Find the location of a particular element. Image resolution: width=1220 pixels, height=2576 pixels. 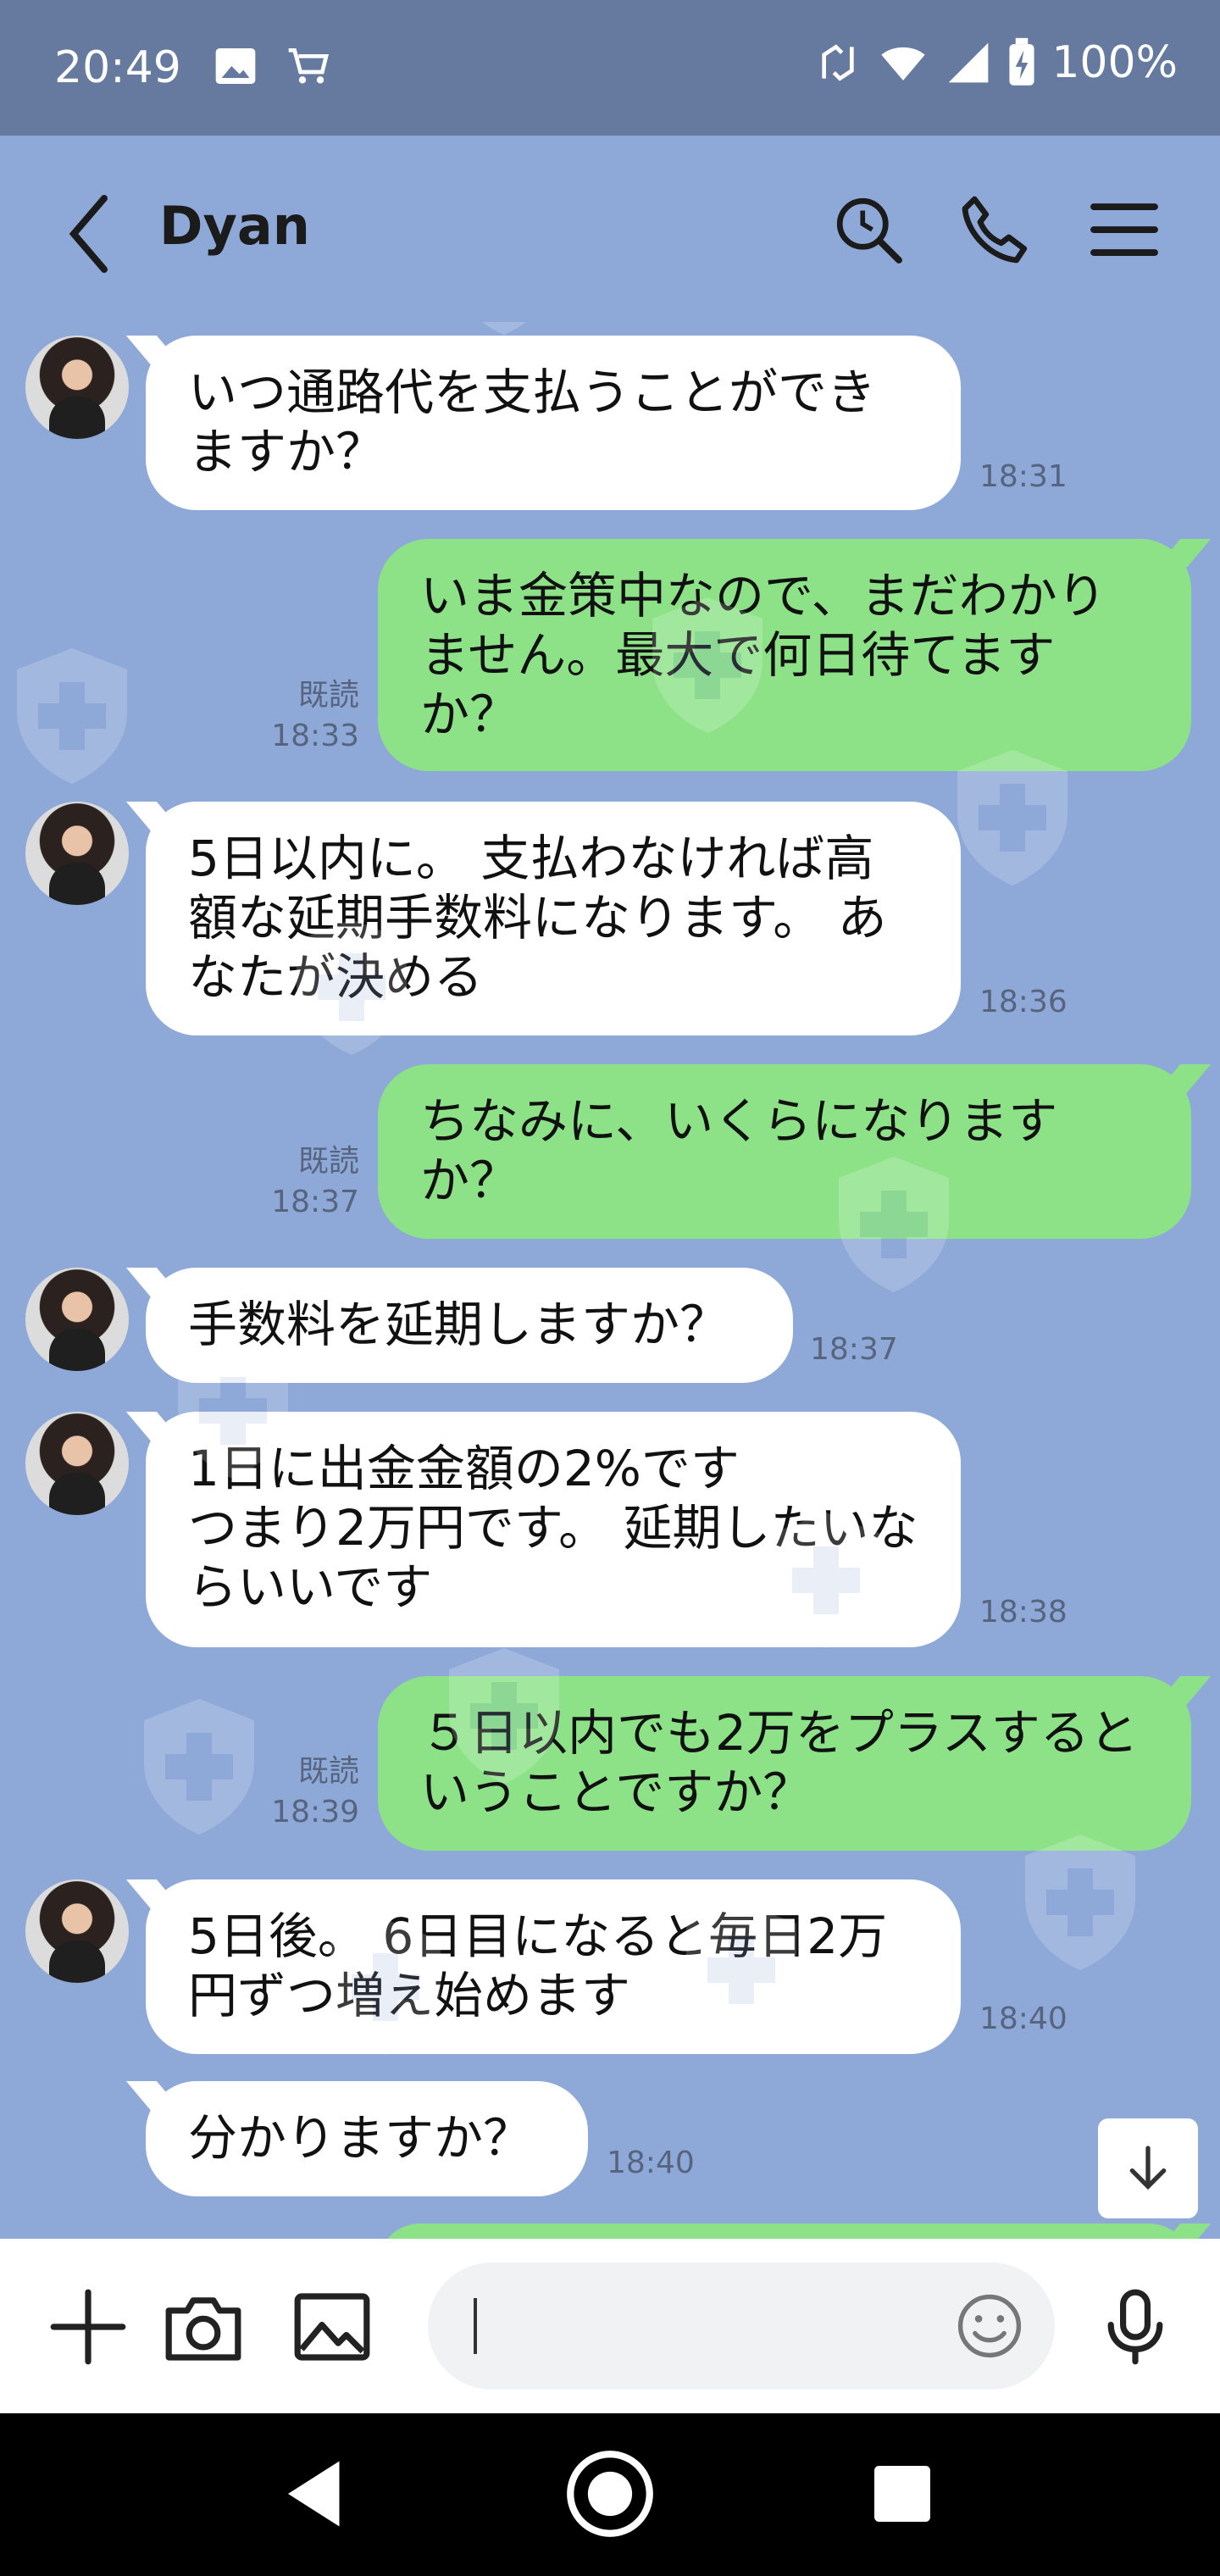

message-bubble-incoming: 1日に出金金額の2%です つまり2万円です。 延期したいならいいです is located at coordinates (553, 1529).